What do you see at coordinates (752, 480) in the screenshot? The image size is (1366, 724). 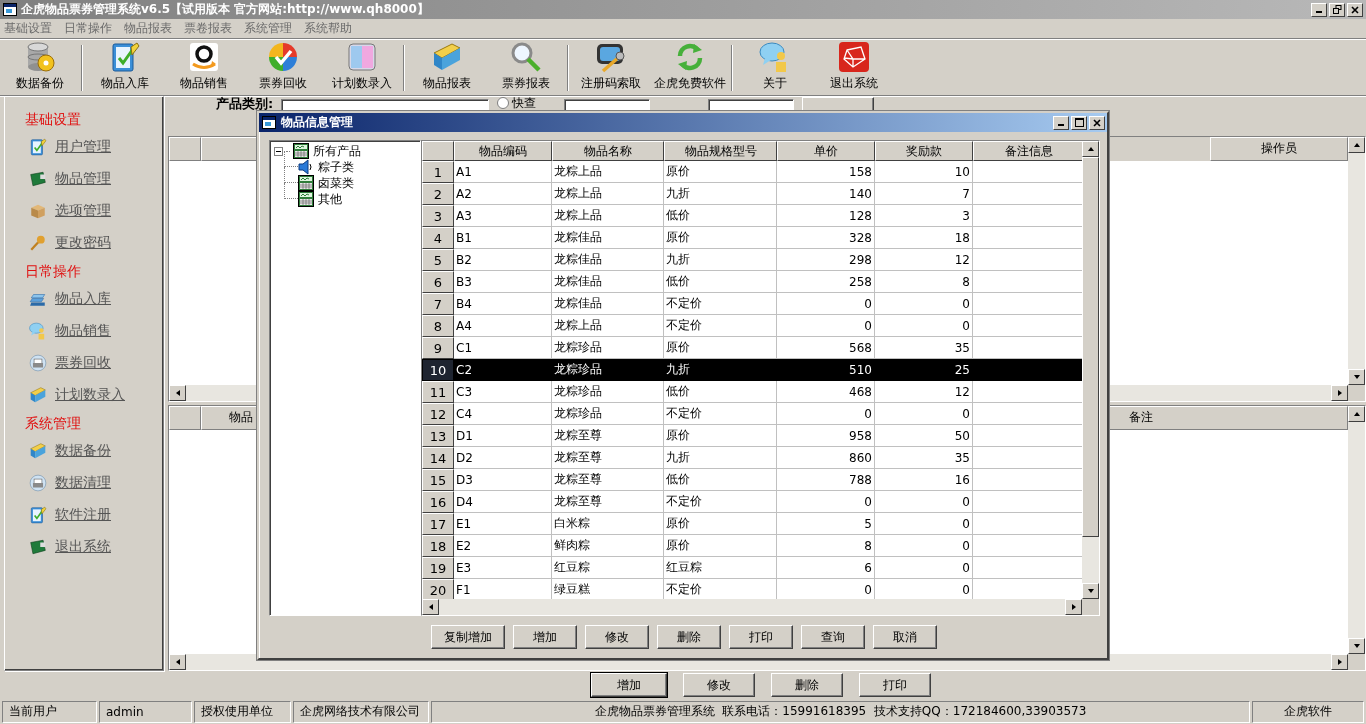 I see `table-row: 15 D3 龙粽至尊 低价 788 16` at bounding box center [752, 480].